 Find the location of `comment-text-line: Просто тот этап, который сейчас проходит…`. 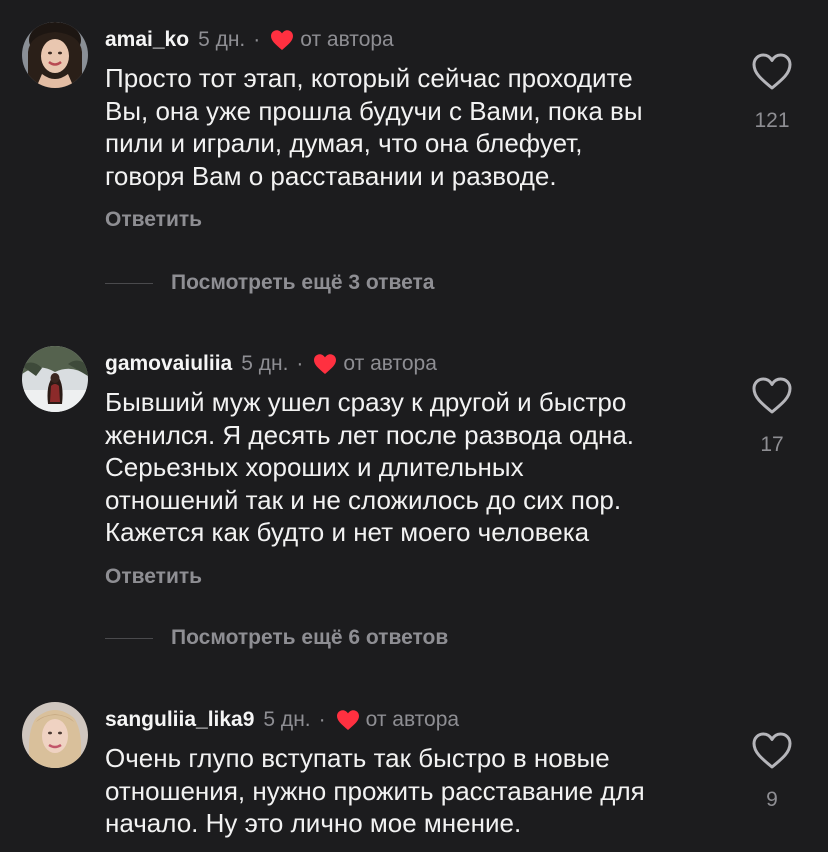

comment-text-line: Просто тот этап, который сейчас проходит… is located at coordinates (369, 78).